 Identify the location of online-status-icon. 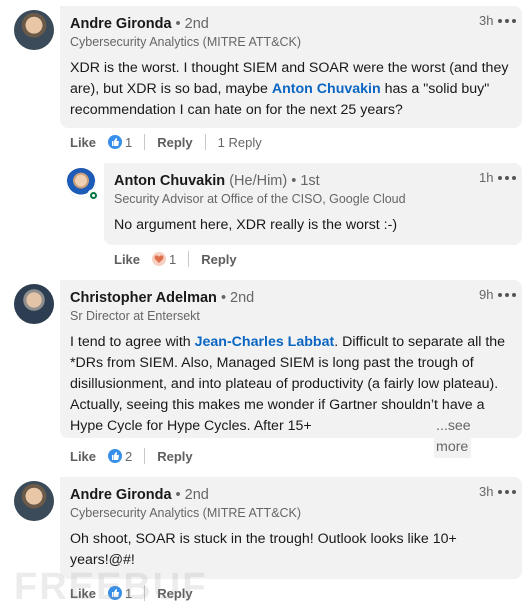
(93, 195).